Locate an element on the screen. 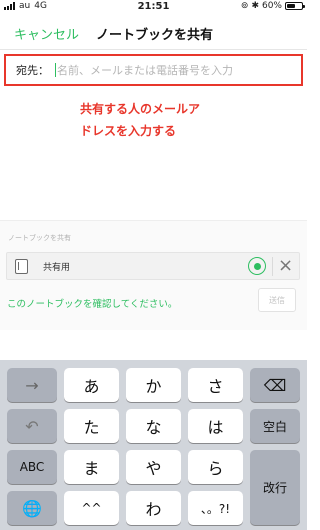 This screenshot has width=320, height=530. key-ya: や is located at coordinates (153, 467).